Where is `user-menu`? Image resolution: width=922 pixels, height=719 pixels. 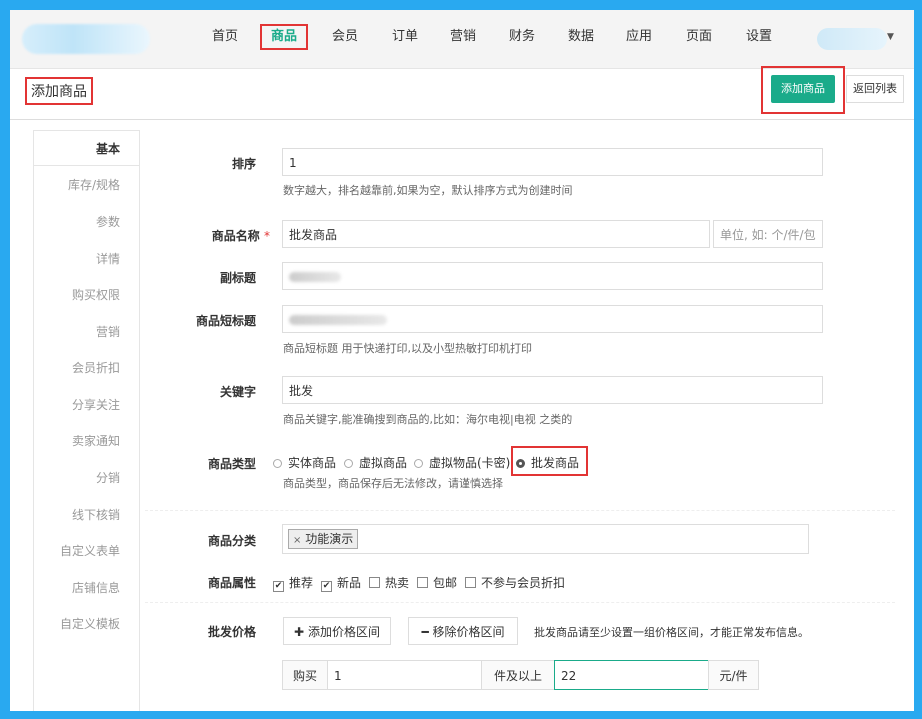
user-menu is located at coordinates (852, 39).